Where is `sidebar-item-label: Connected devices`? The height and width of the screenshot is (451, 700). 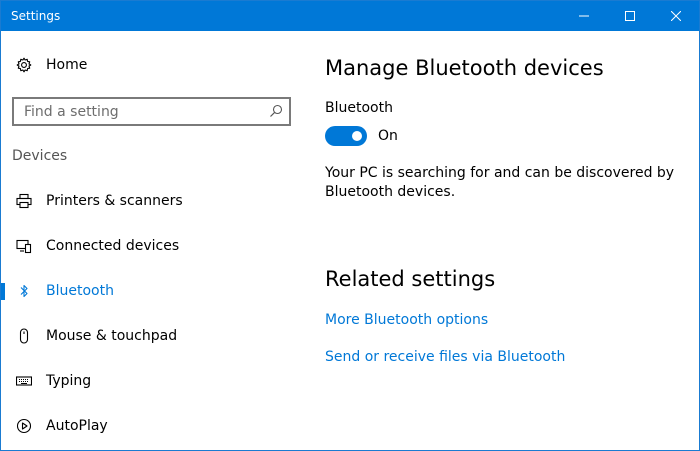
sidebar-item-label: Connected devices is located at coordinates (112, 246).